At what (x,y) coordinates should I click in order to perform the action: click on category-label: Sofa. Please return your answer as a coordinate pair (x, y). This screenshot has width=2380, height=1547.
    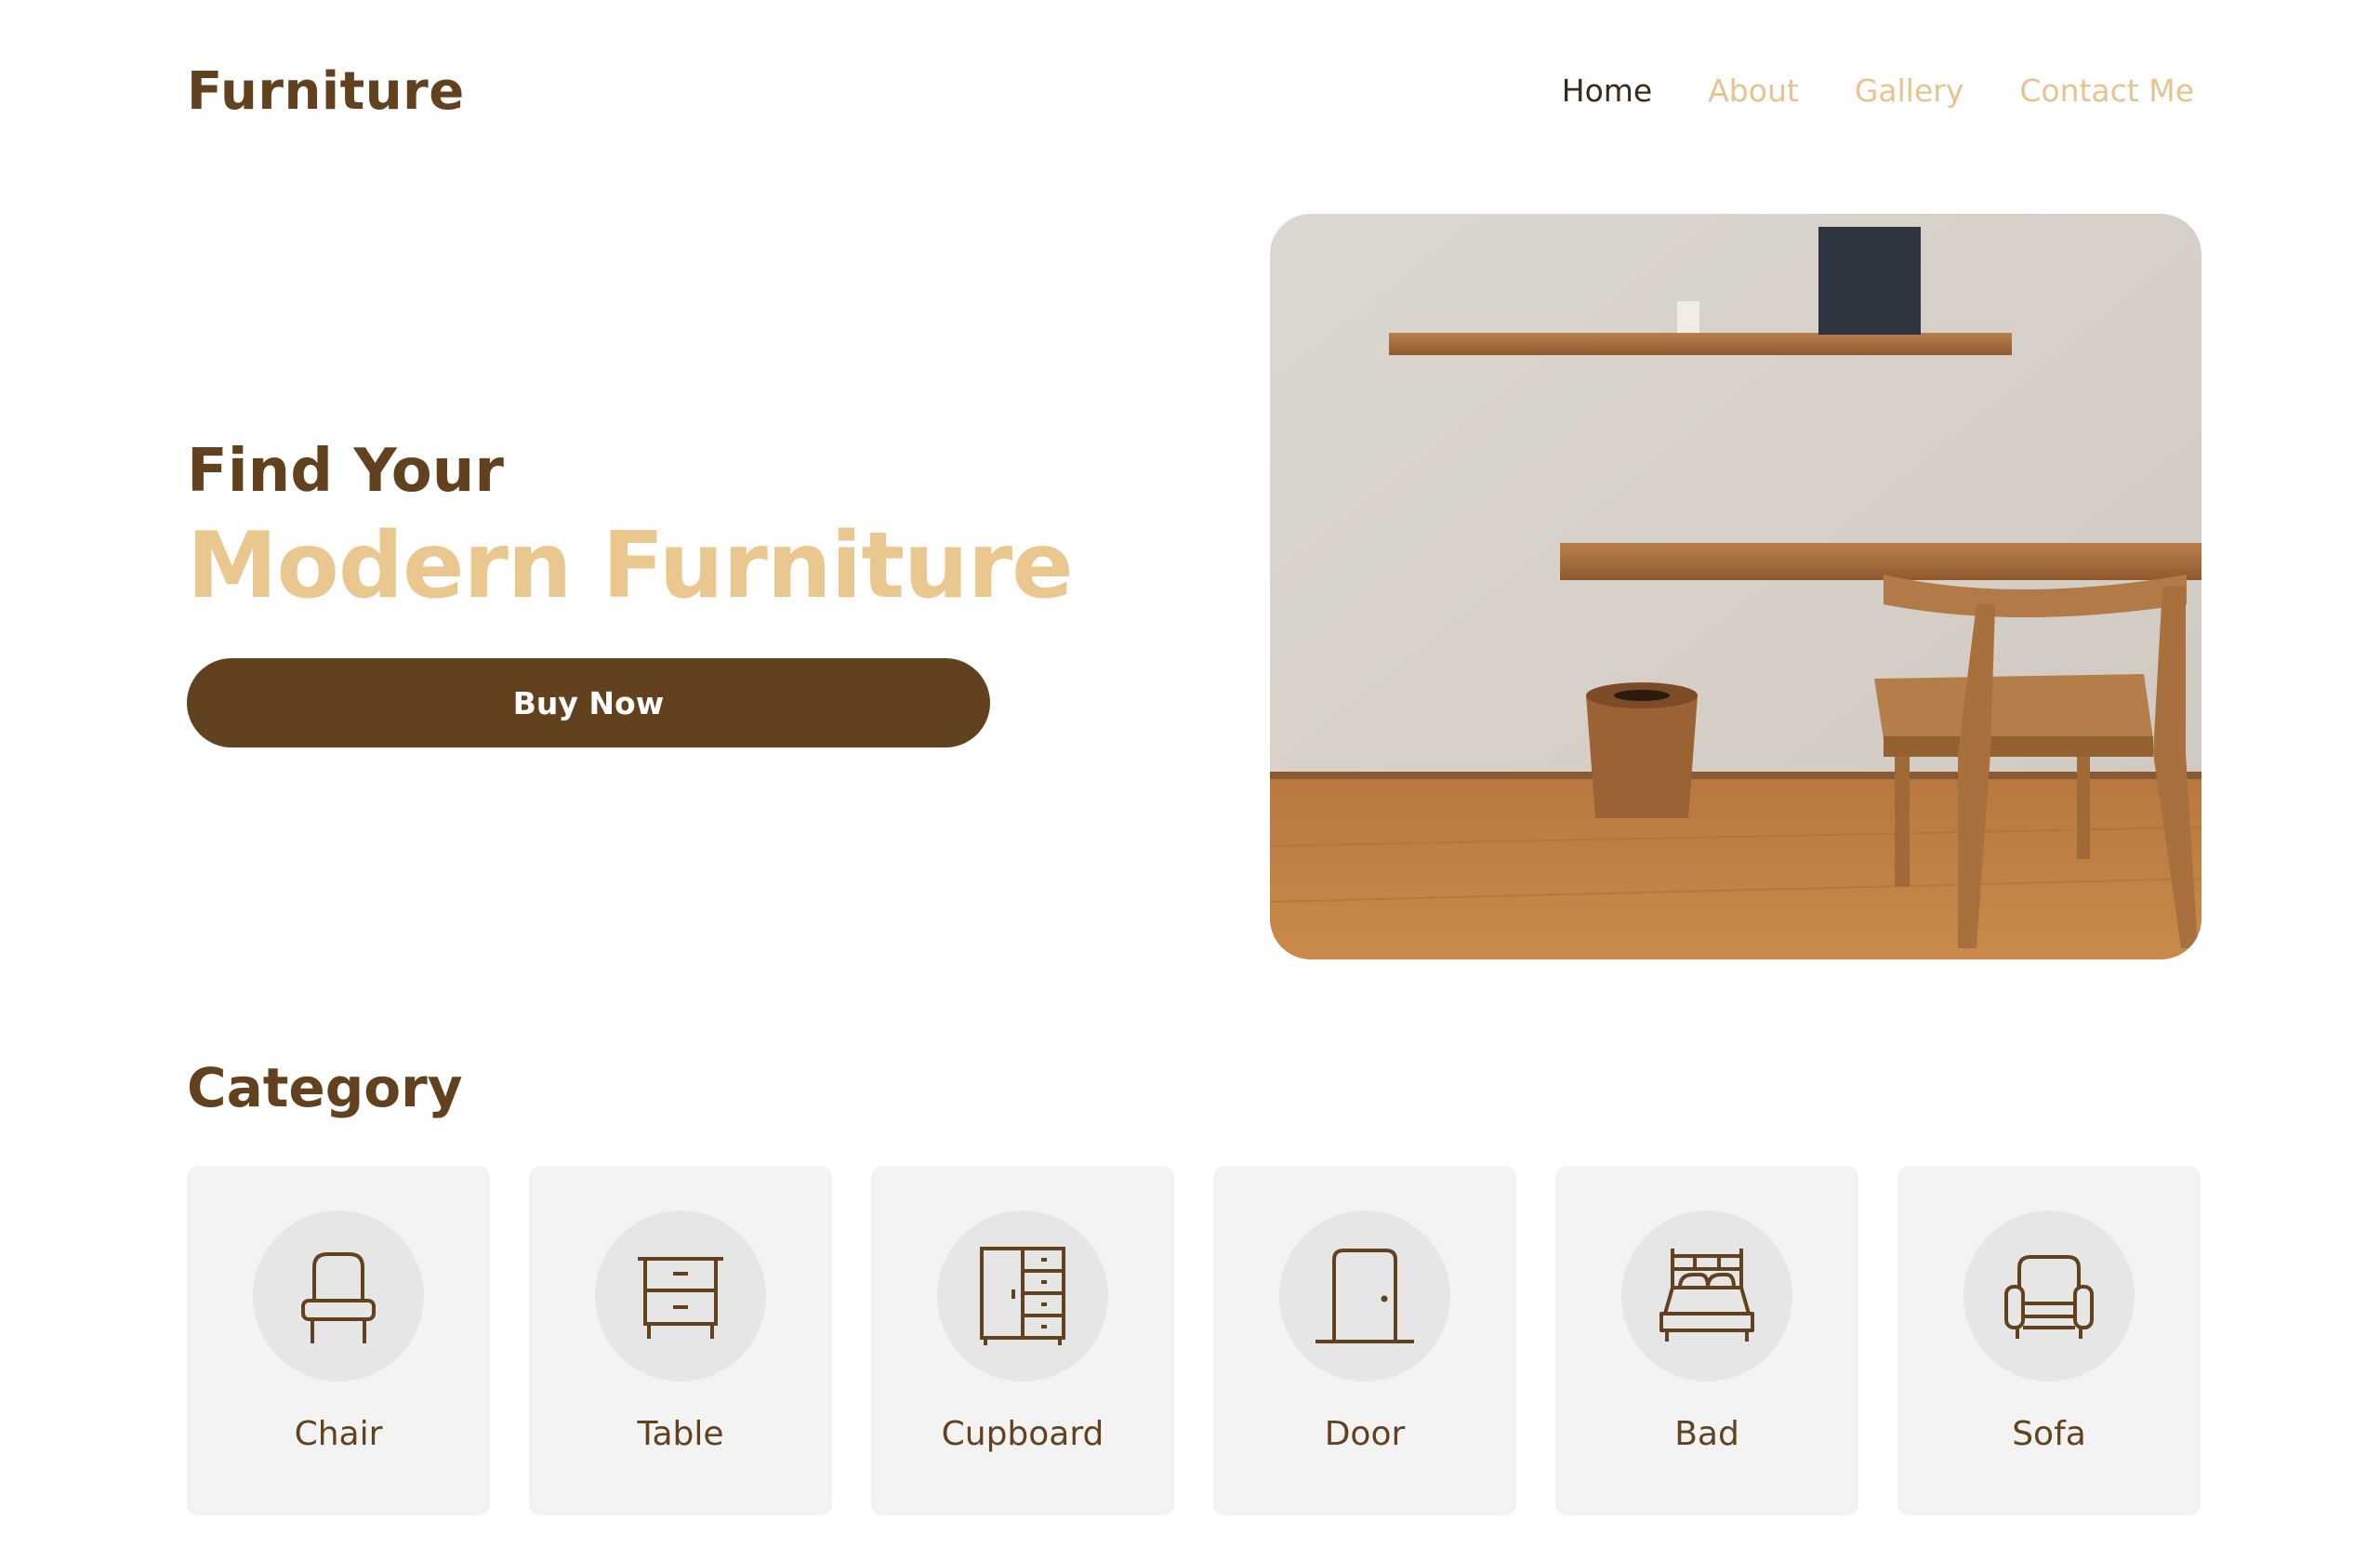
    Looking at the image, I should click on (2049, 1434).